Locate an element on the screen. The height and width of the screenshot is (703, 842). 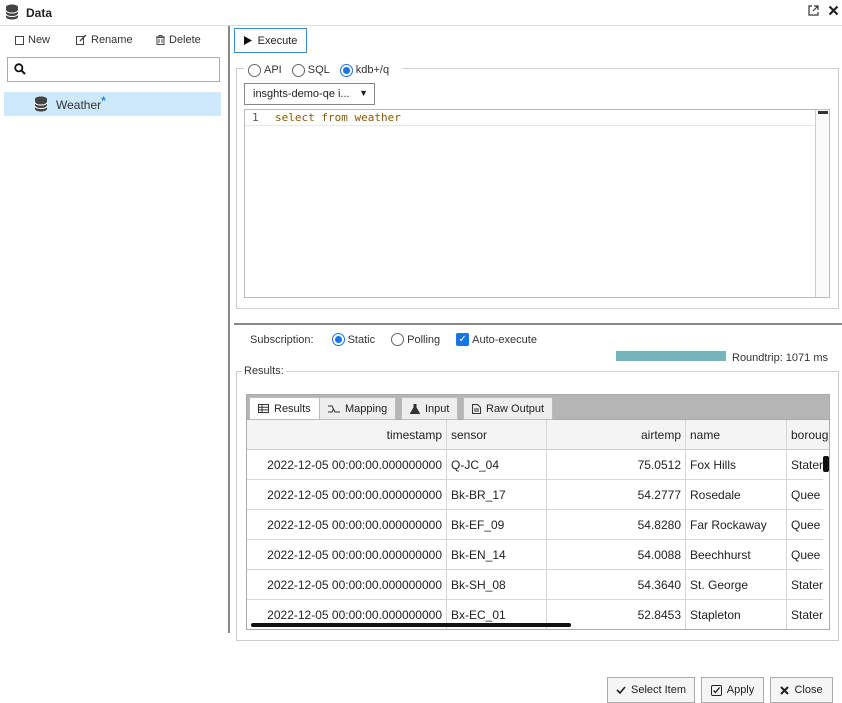
column-header: boroug is located at coordinates (808, 435).